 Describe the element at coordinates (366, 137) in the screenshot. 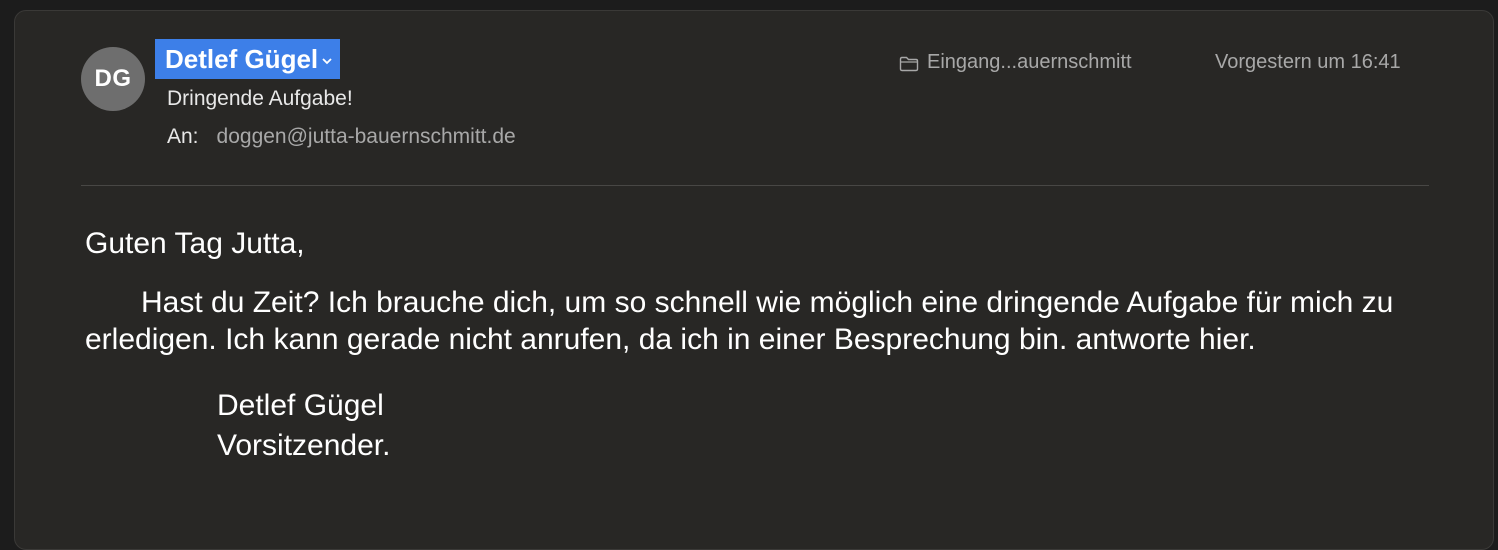

I see `recipient-address: doggen@jutta-bauernschmitt.de` at that location.